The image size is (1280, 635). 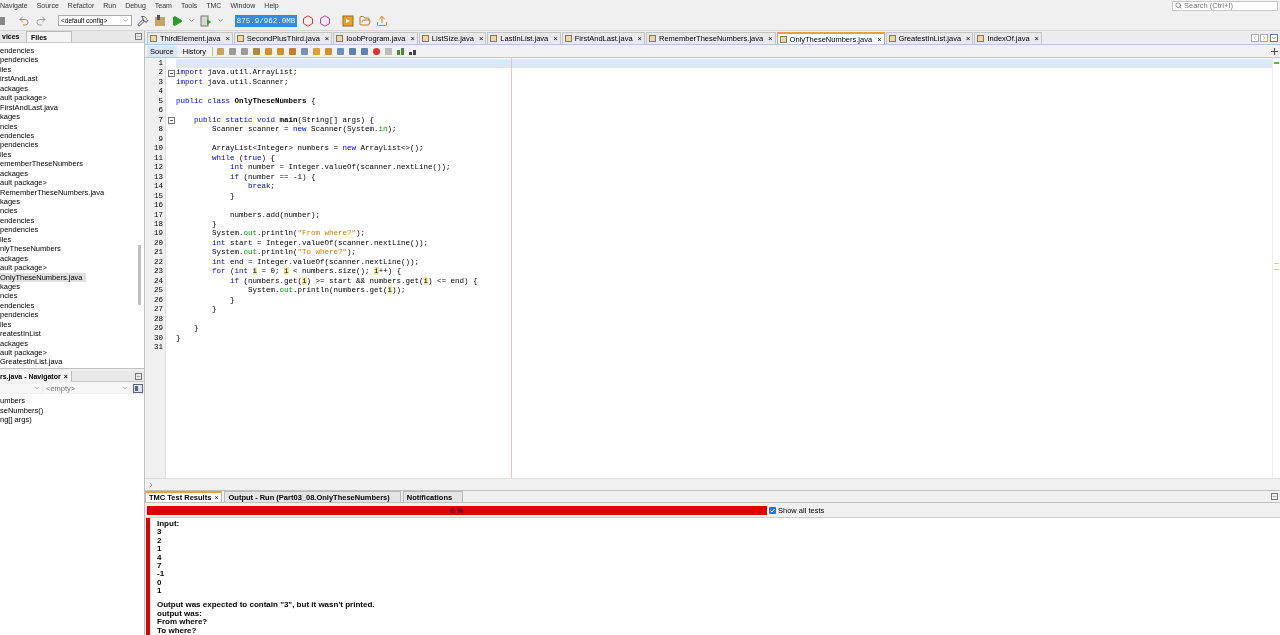 What do you see at coordinates (1255, 38) in the screenshot?
I see `scroll-left-icon` at bounding box center [1255, 38].